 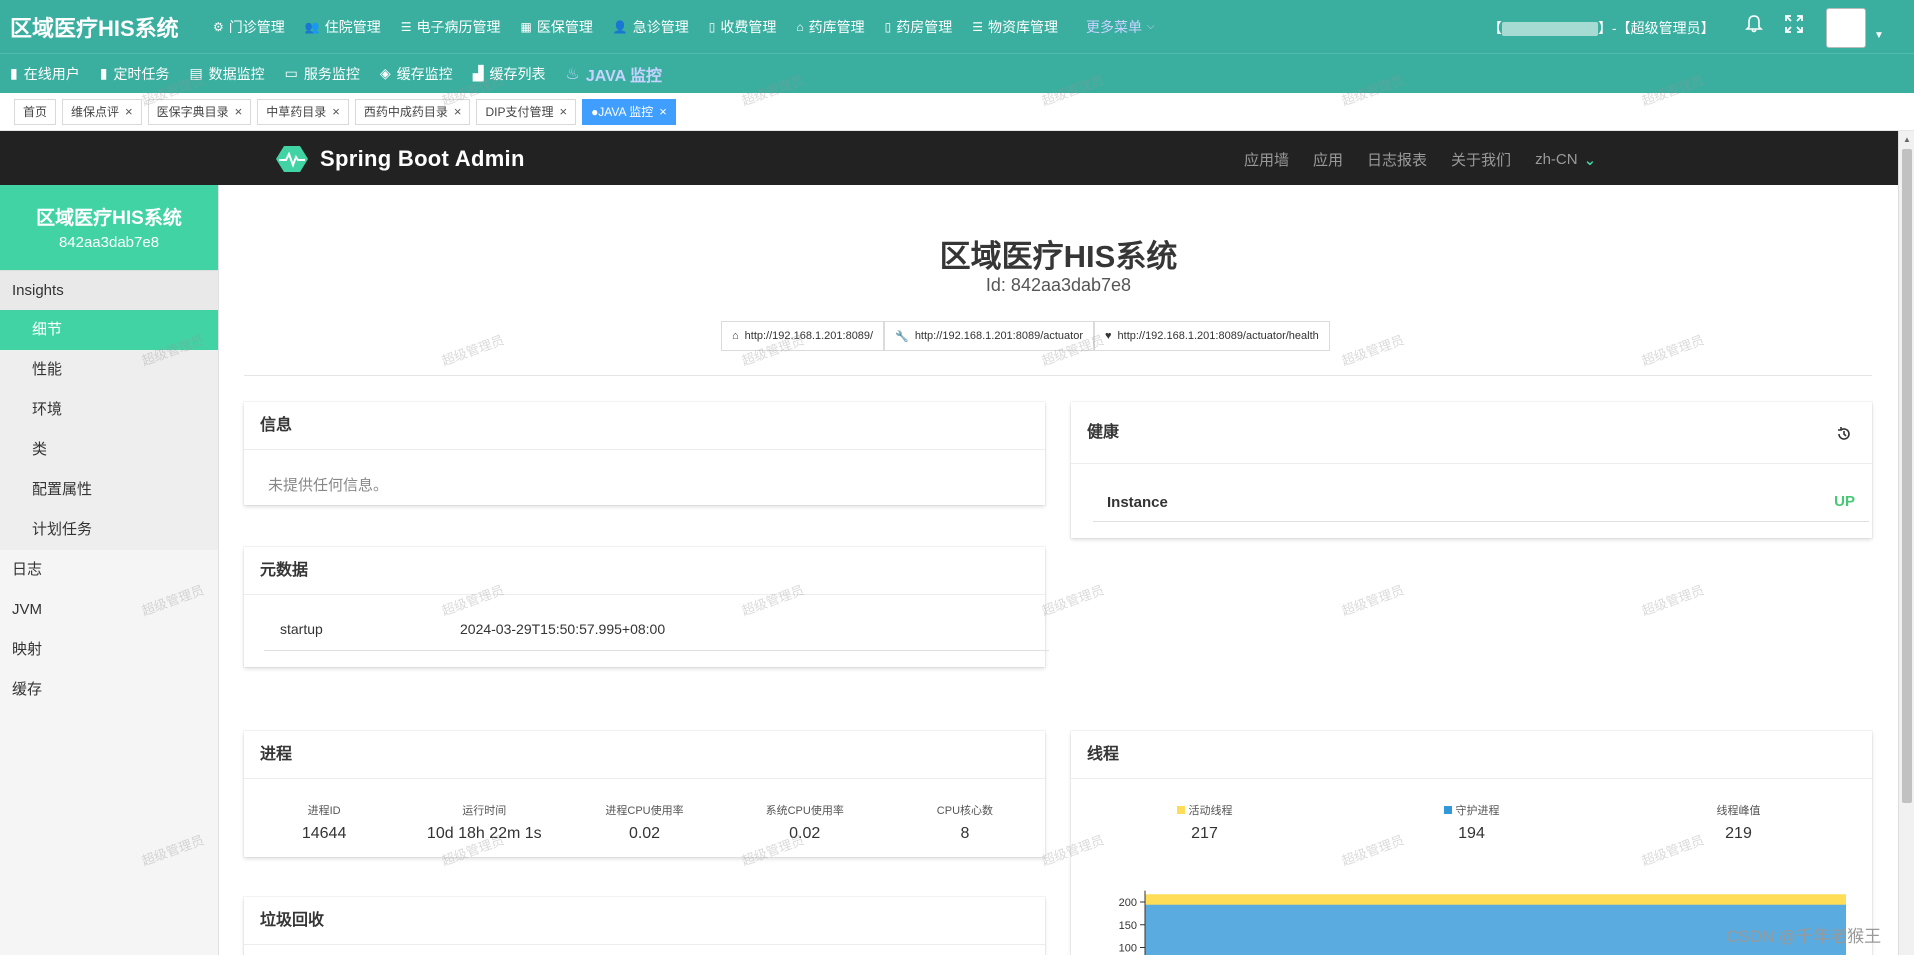 What do you see at coordinates (1266, 159) in the screenshot?
I see `menu-applications-wall: 应用墙` at bounding box center [1266, 159].